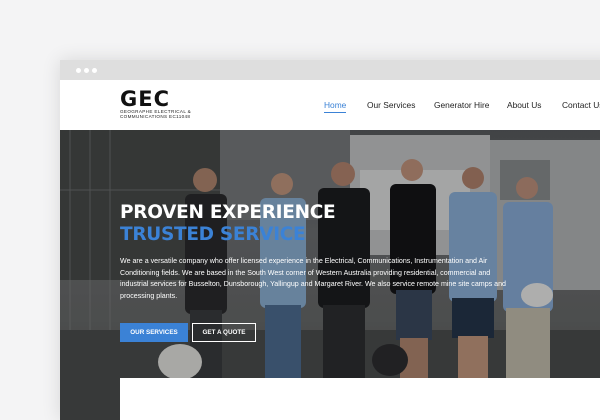  What do you see at coordinates (330, 70) in the screenshot?
I see `browser-titlebar` at bounding box center [330, 70].